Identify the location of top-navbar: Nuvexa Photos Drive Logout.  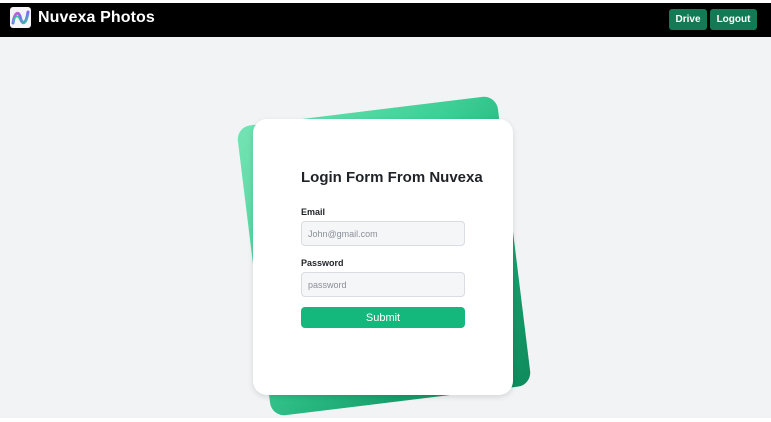
(385, 20).